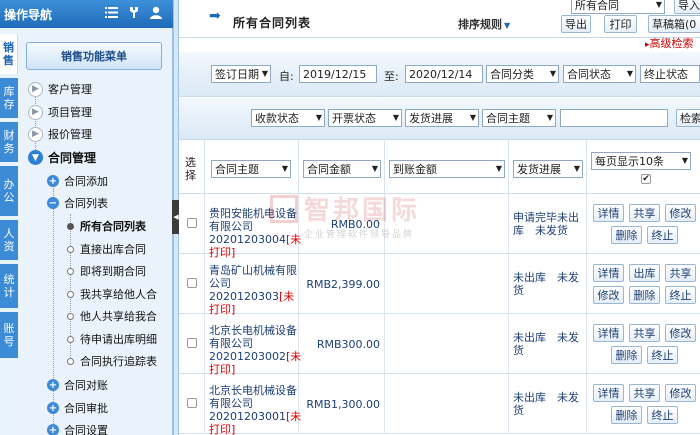  What do you see at coordinates (60, 134) in the screenshot?
I see `sidebar-item-quotes: ▶ 报价管理` at bounding box center [60, 134].